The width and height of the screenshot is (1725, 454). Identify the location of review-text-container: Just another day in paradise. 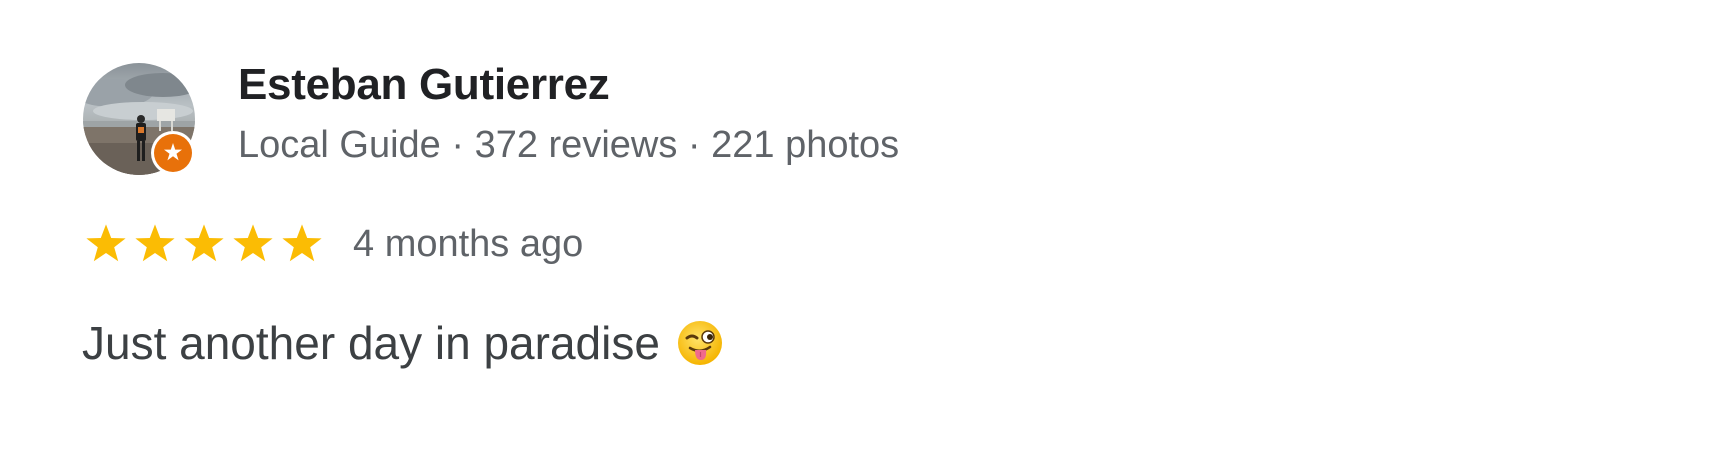
(403, 343).